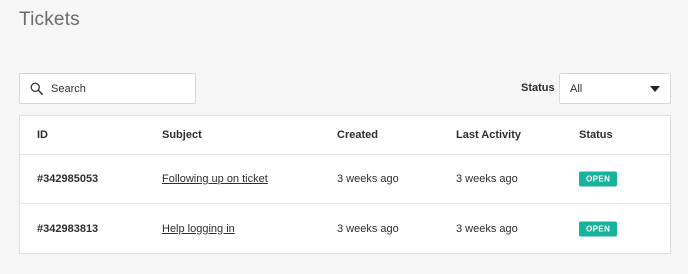 Image resolution: width=688 pixels, height=274 pixels. I want to click on status-filter-select: All, so click(615, 88).